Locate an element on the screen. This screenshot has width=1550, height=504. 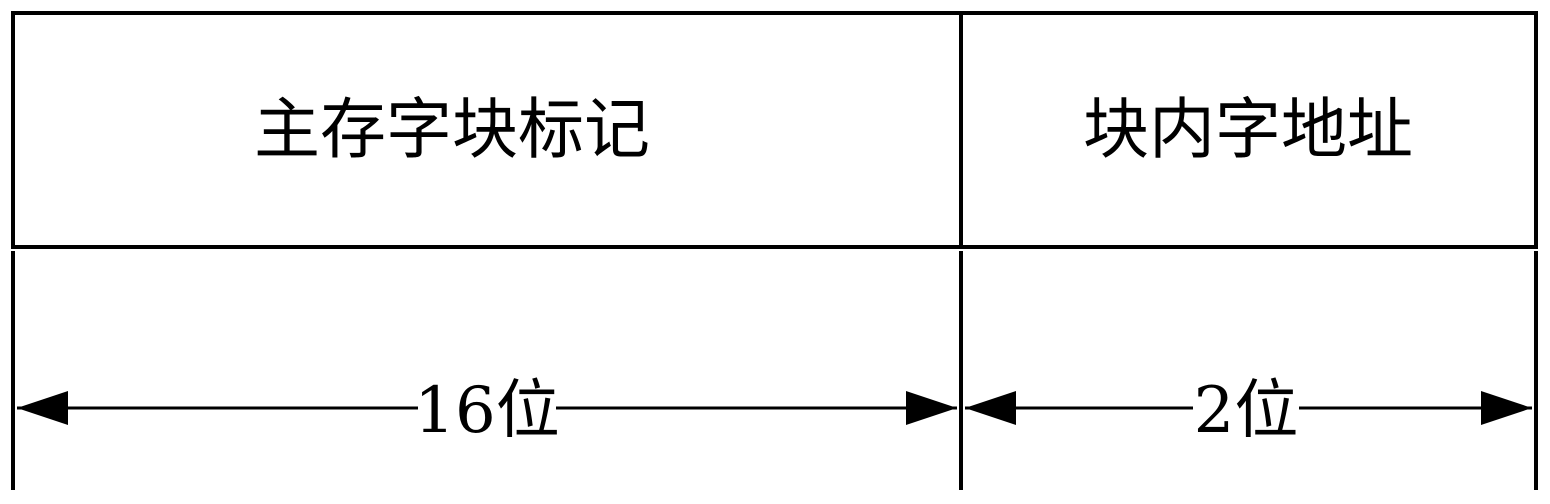
tag-right-arrowhead is located at coordinates (931, 408).